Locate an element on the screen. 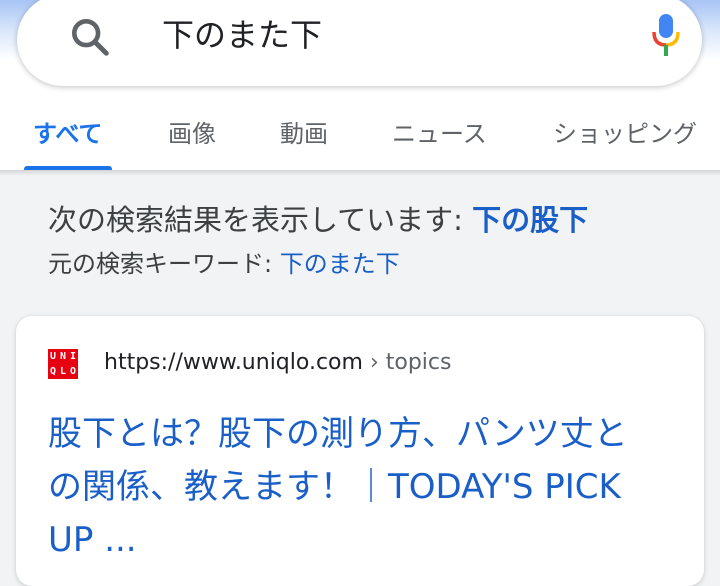 Image resolution: width=720 pixels, height=586 pixels. search-input: 下のまた下 is located at coordinates (242, 35).